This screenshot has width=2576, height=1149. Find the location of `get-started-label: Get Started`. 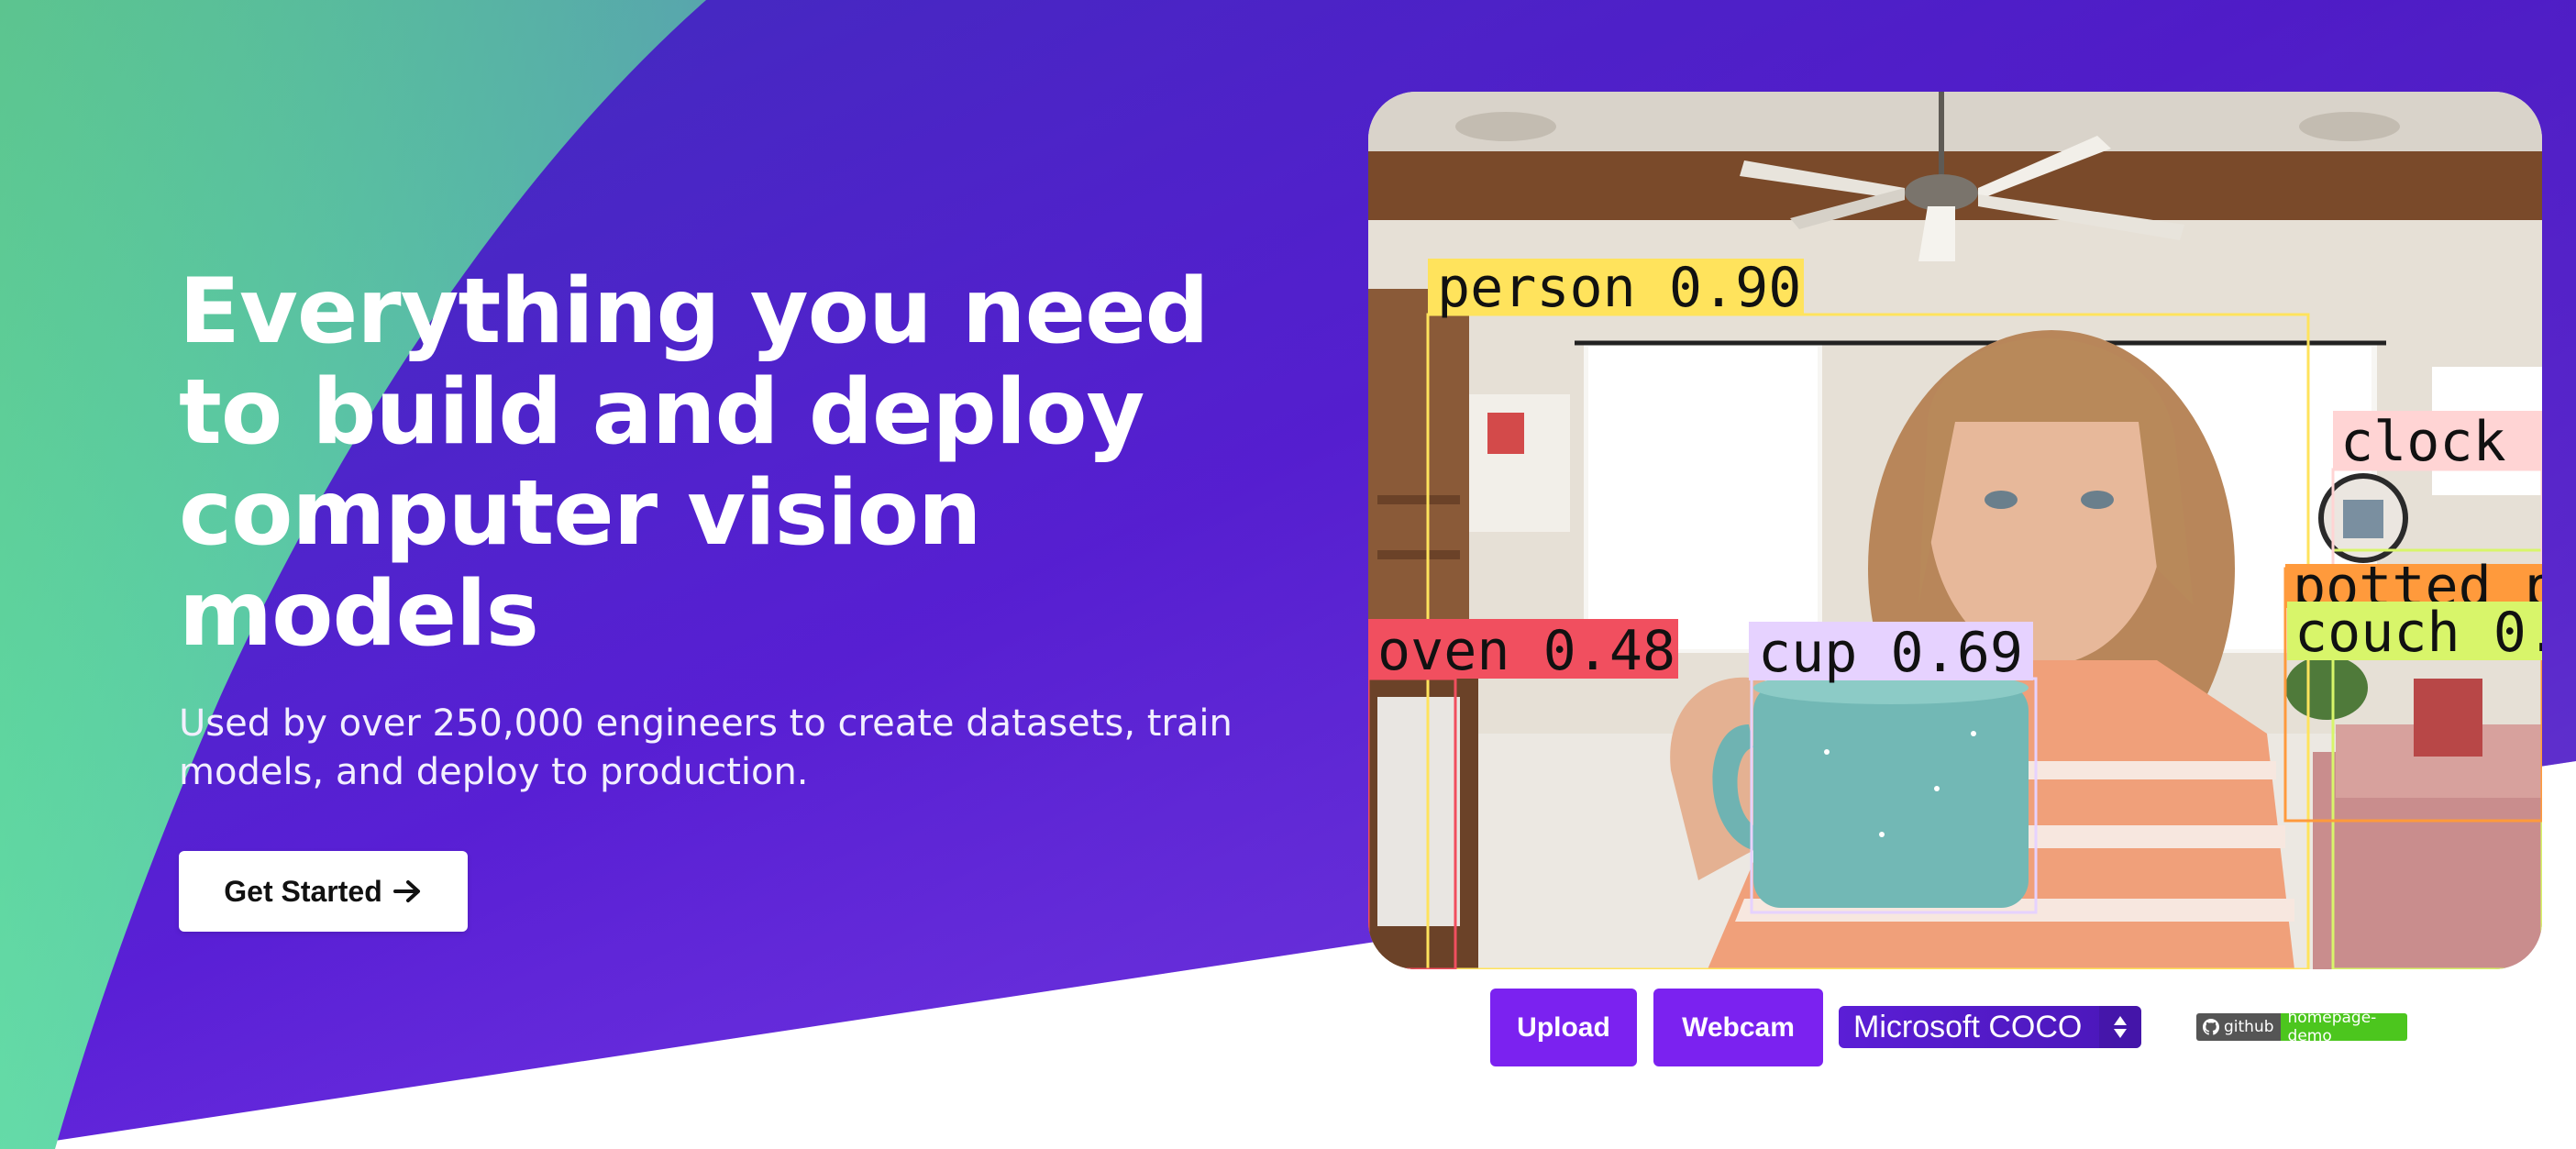

get-started-label: Get Started is located at coordinates (303, 891).